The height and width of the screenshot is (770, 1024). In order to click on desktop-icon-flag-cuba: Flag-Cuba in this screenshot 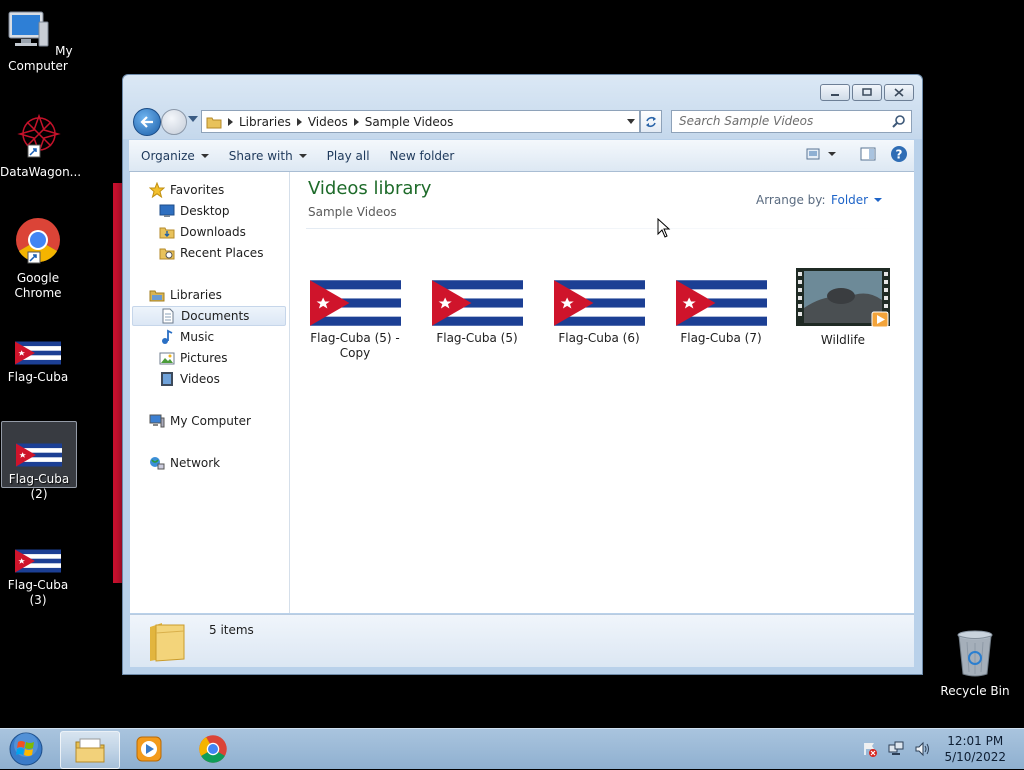, I will do `click(38, 362)`.